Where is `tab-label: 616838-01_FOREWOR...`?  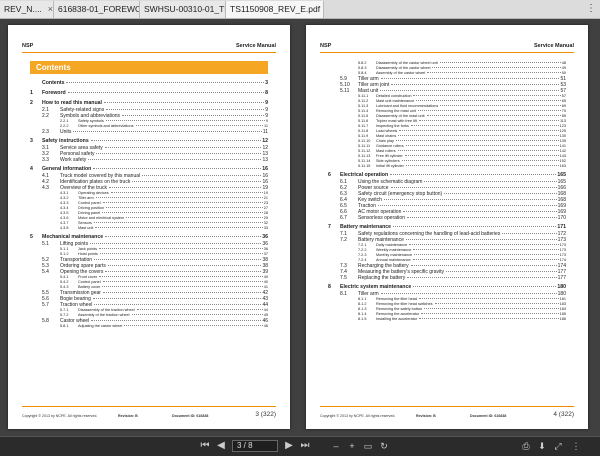 tab-label: 616838-01_FOREWOR... is located at coordinates (98, 9).